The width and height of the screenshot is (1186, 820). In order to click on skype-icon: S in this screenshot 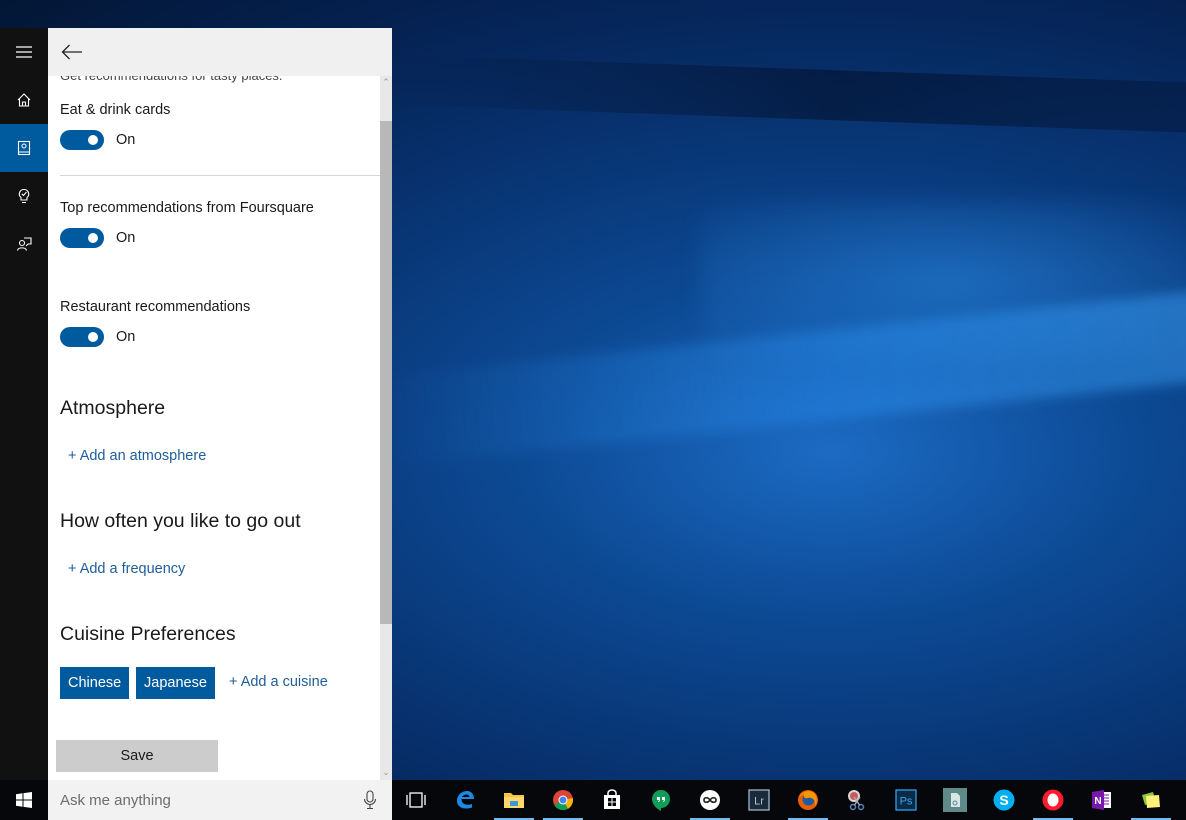, I will do `click(1004, 800)`.